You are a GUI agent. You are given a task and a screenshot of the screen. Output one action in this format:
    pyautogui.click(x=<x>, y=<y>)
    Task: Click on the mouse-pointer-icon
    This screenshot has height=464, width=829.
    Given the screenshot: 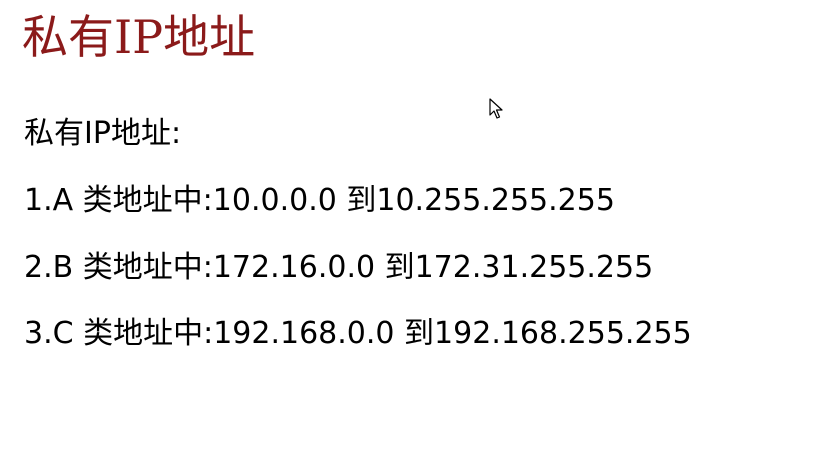 What is the action you would take?
    pyautogui.click(x=496, y=108)
    